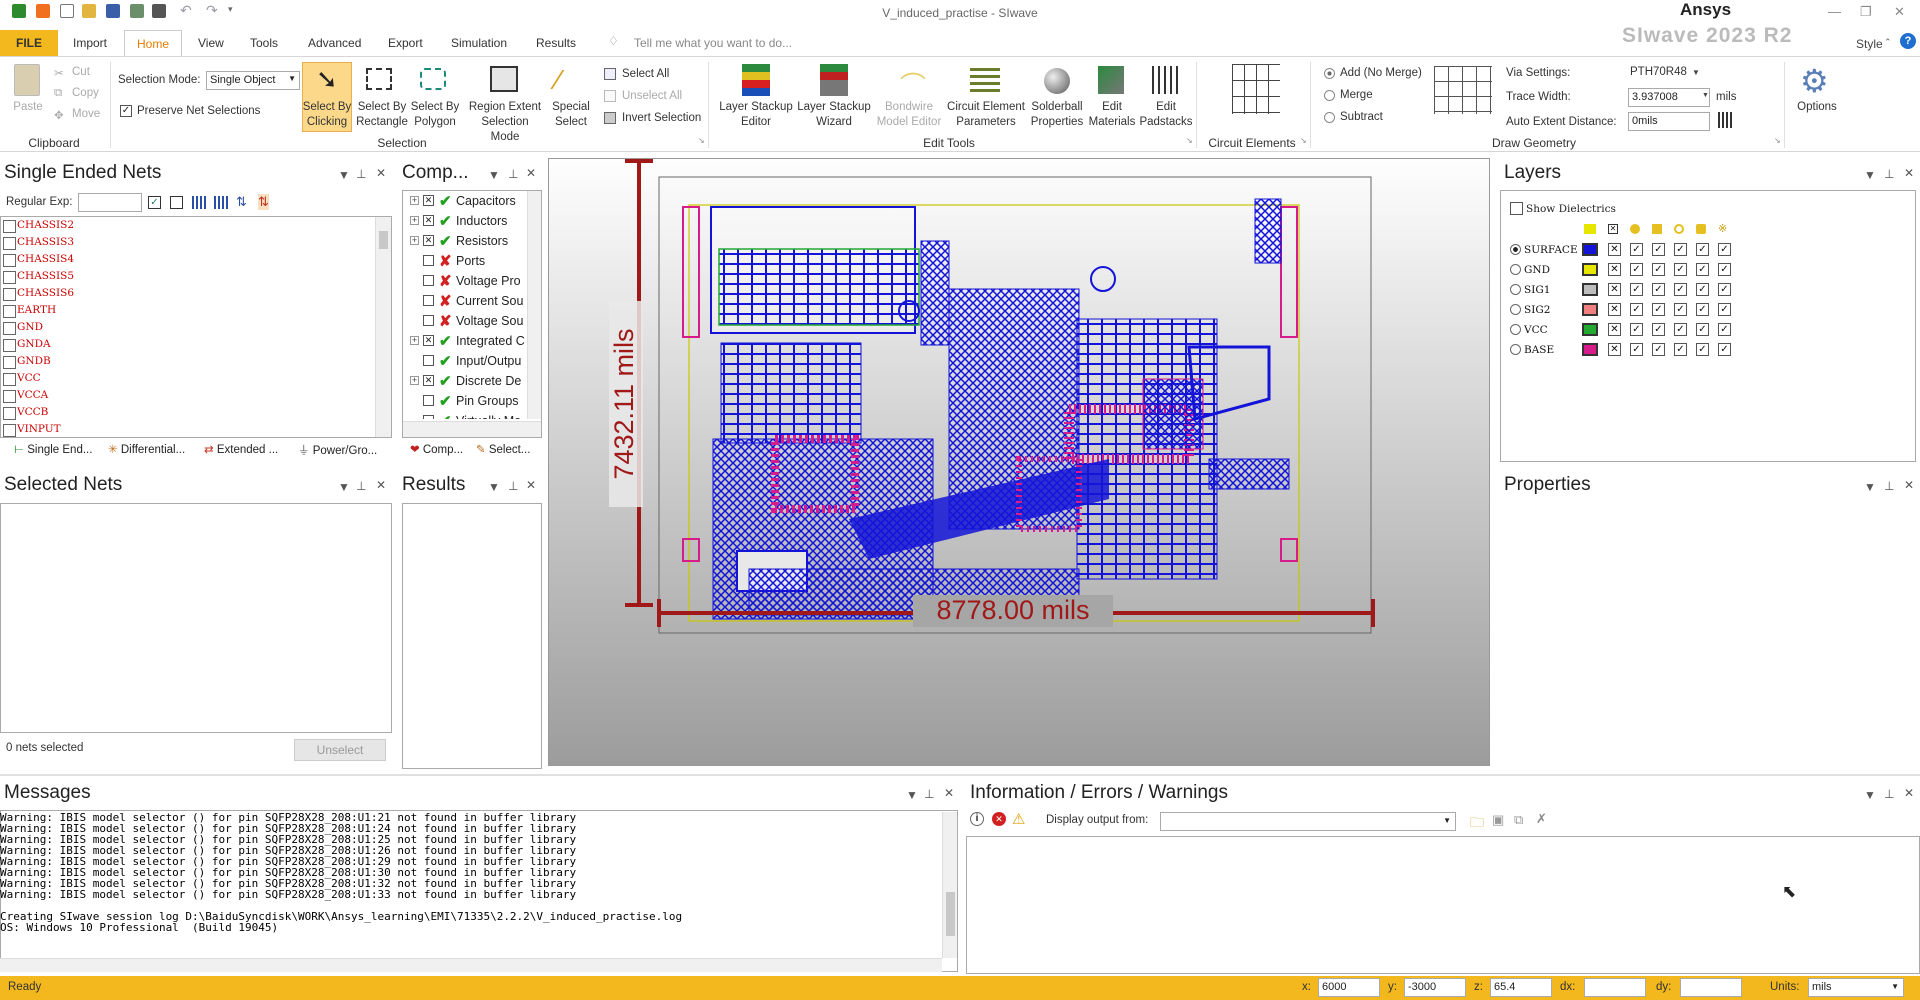  Describe the element at coordinates (1711, 987) in the screenshot. I see `dy-input` at that location.